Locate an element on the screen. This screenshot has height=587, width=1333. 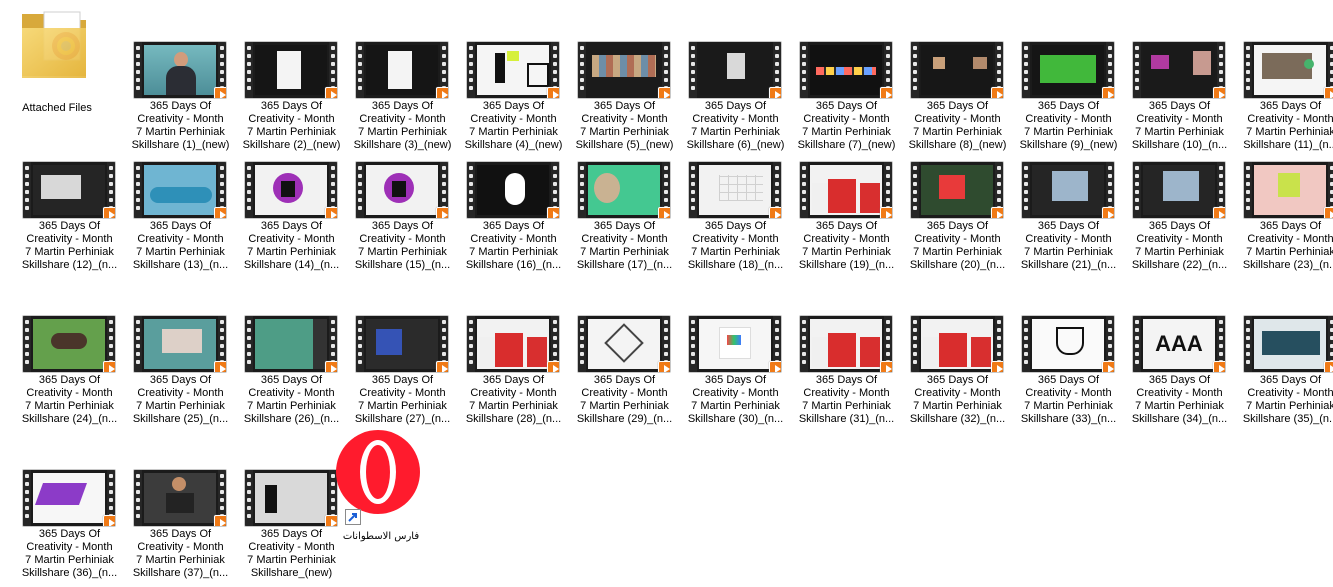
attached-files-folder: Attached Files is located at coordinates (62, 60).